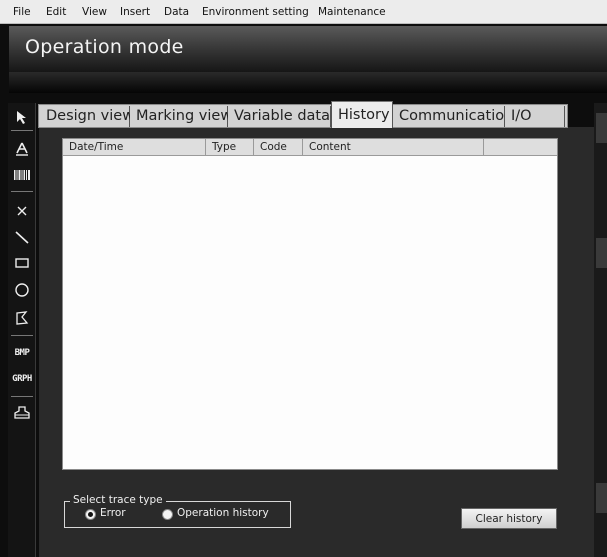 Image resolution: width=607 pixels, height=557 pixels. I want to click on clear-history-button: Clear history, so click(509, 518).